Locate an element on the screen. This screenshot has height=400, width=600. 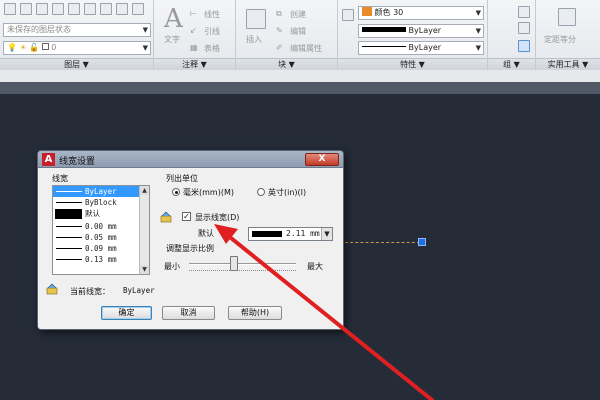
scale-min-label: 最小 is located at coordinates (172, 266).